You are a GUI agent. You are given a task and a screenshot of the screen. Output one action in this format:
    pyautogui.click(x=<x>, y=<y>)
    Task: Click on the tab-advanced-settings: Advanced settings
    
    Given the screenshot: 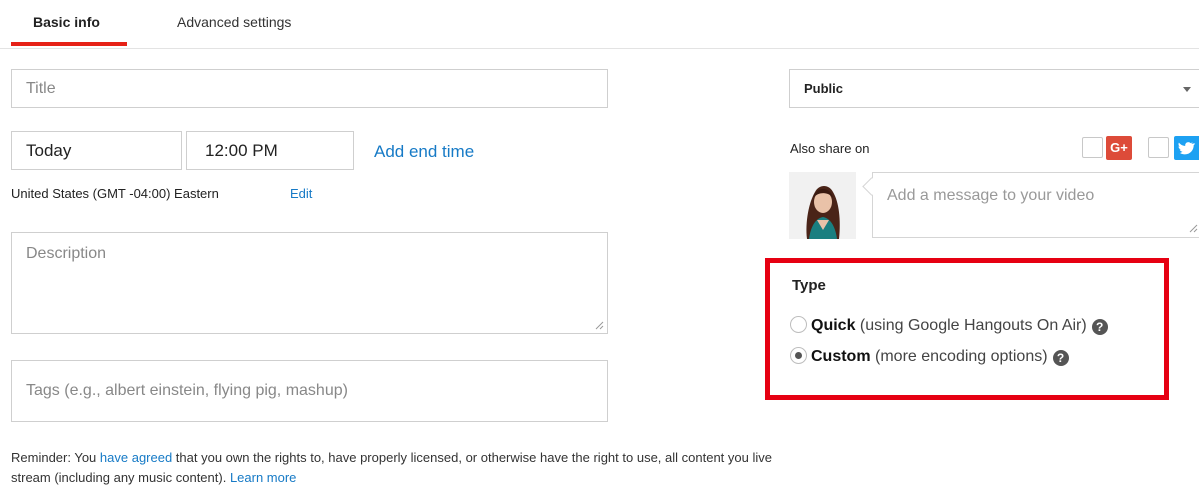 What is the action you would take?
    pyautogui.click(x=234, y=22)
    